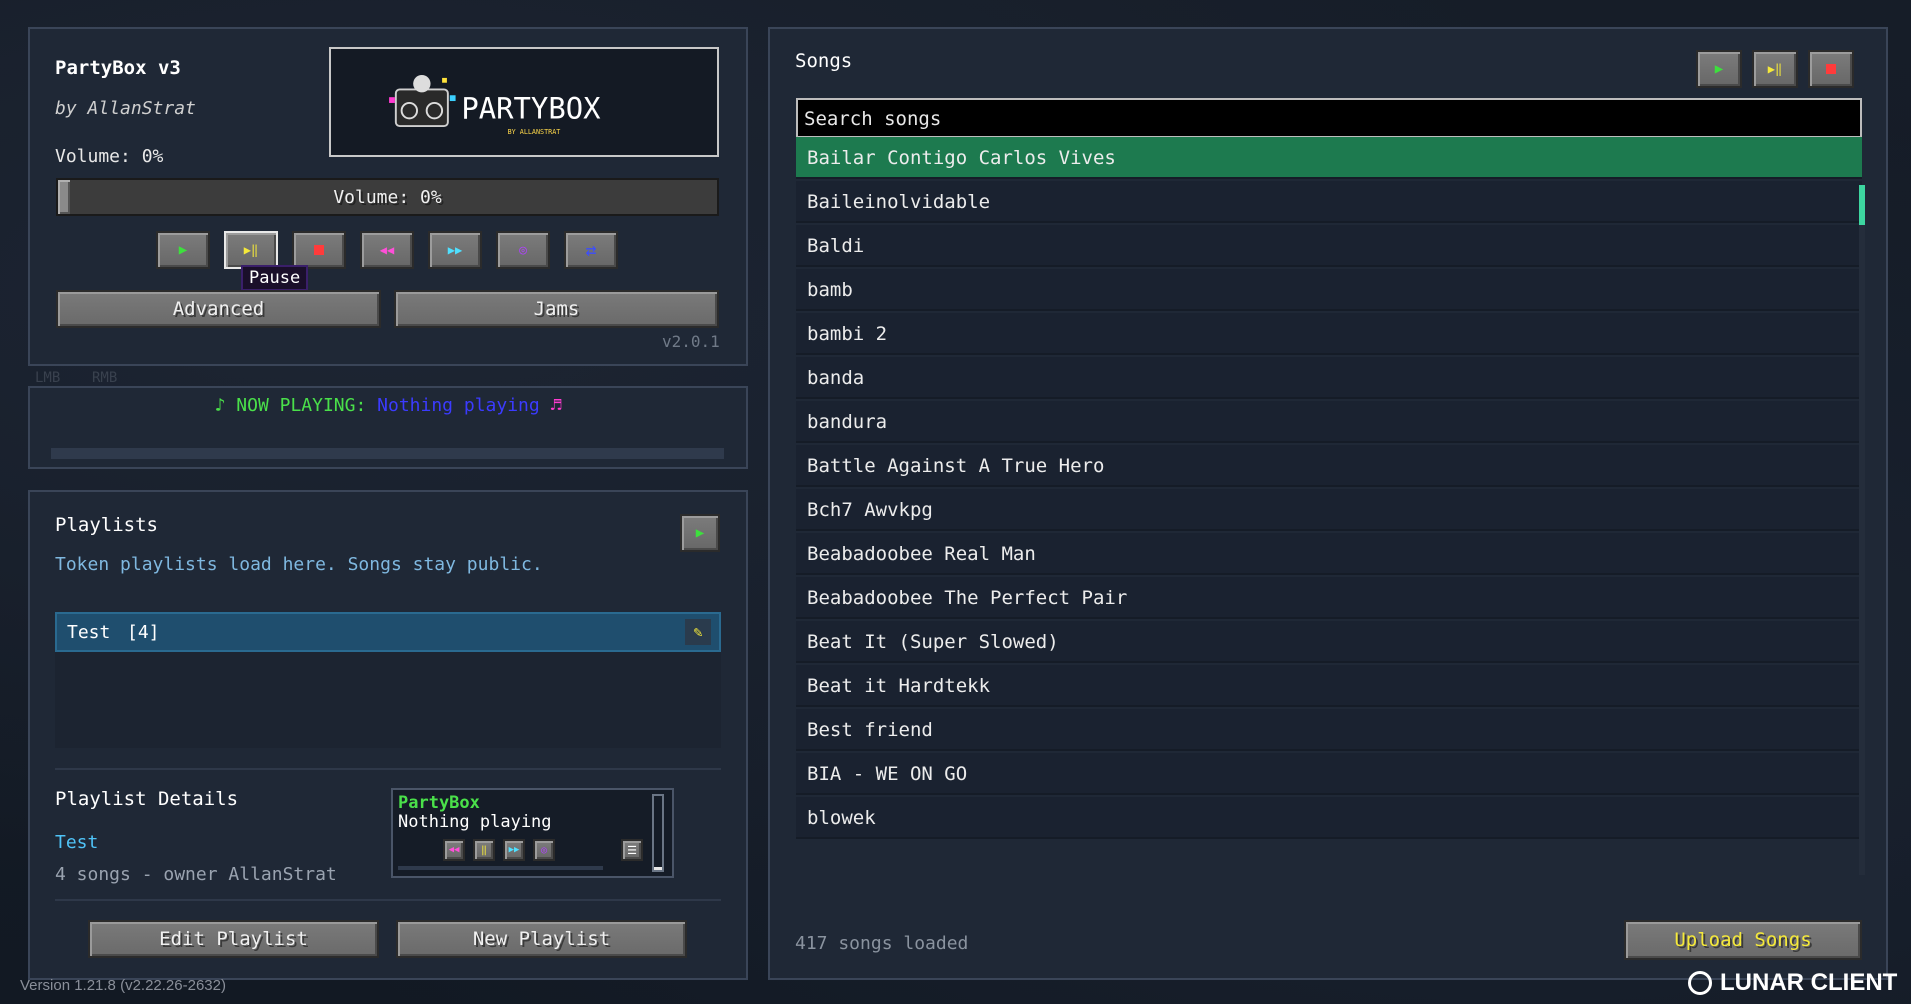 This screenshot has height=1004, width=1911. What do you see at coordinates (541, 939) in the screenshot?
I see `new-playlist-button: New Playlist` at bounding box center [541, 939].